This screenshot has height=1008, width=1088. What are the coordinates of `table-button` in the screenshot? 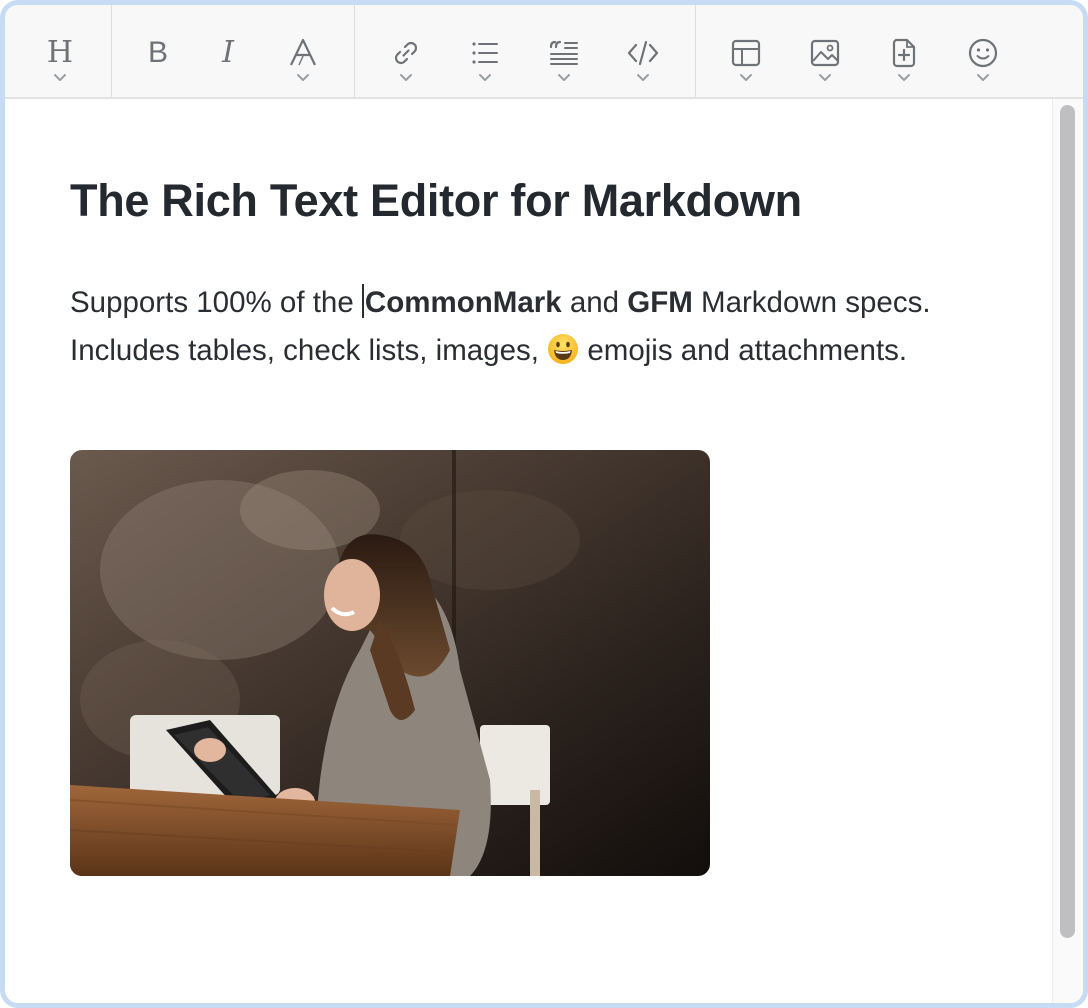 It's located at (746, 51).